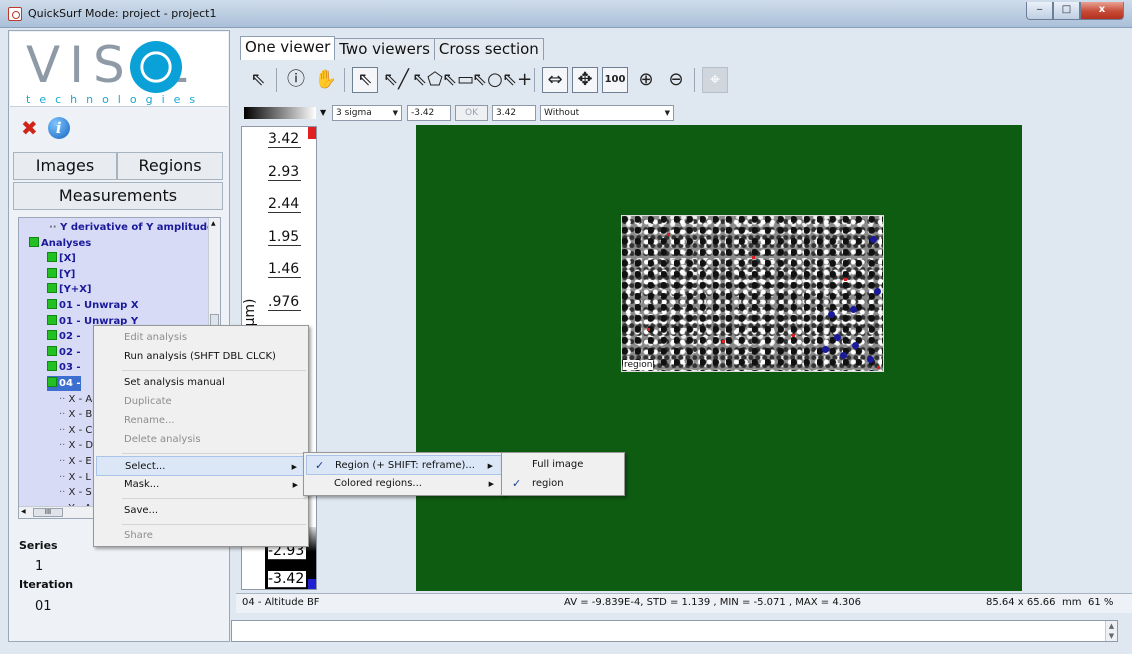  I want to click on tab-cross-section: Cross section, so click(488, 49).